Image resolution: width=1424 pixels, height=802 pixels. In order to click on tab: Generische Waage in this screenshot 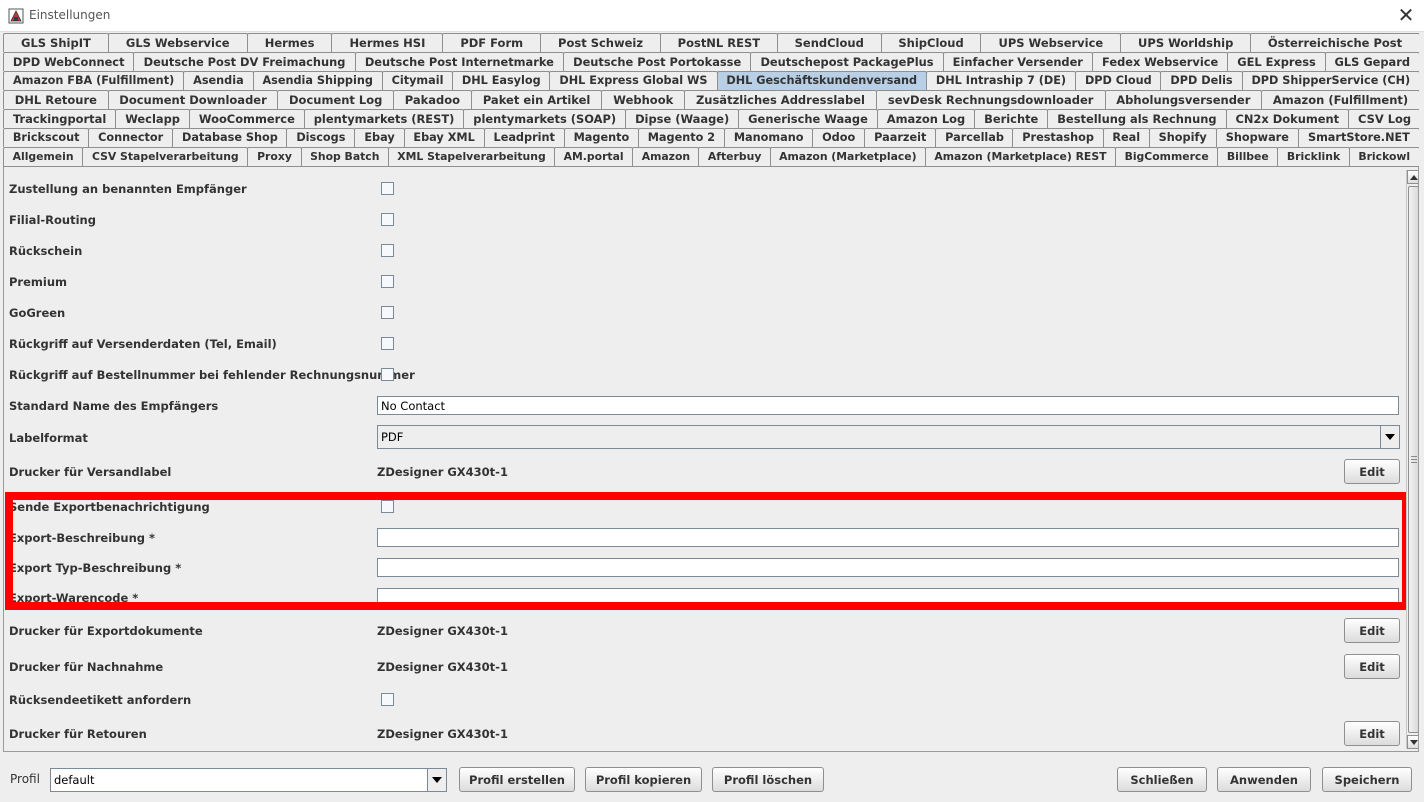, I will do `click(808, 118)`.